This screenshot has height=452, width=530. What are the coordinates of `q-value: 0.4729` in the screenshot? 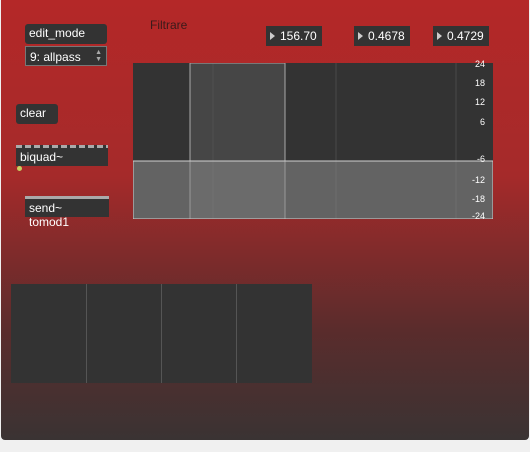 It's located at (465, 36).